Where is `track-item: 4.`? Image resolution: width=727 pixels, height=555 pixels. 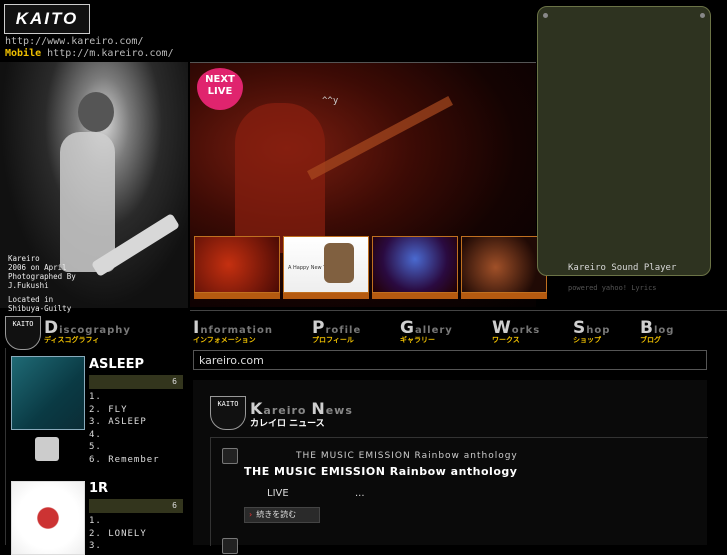 track-item: 4. is located at coordinates (124, 435).